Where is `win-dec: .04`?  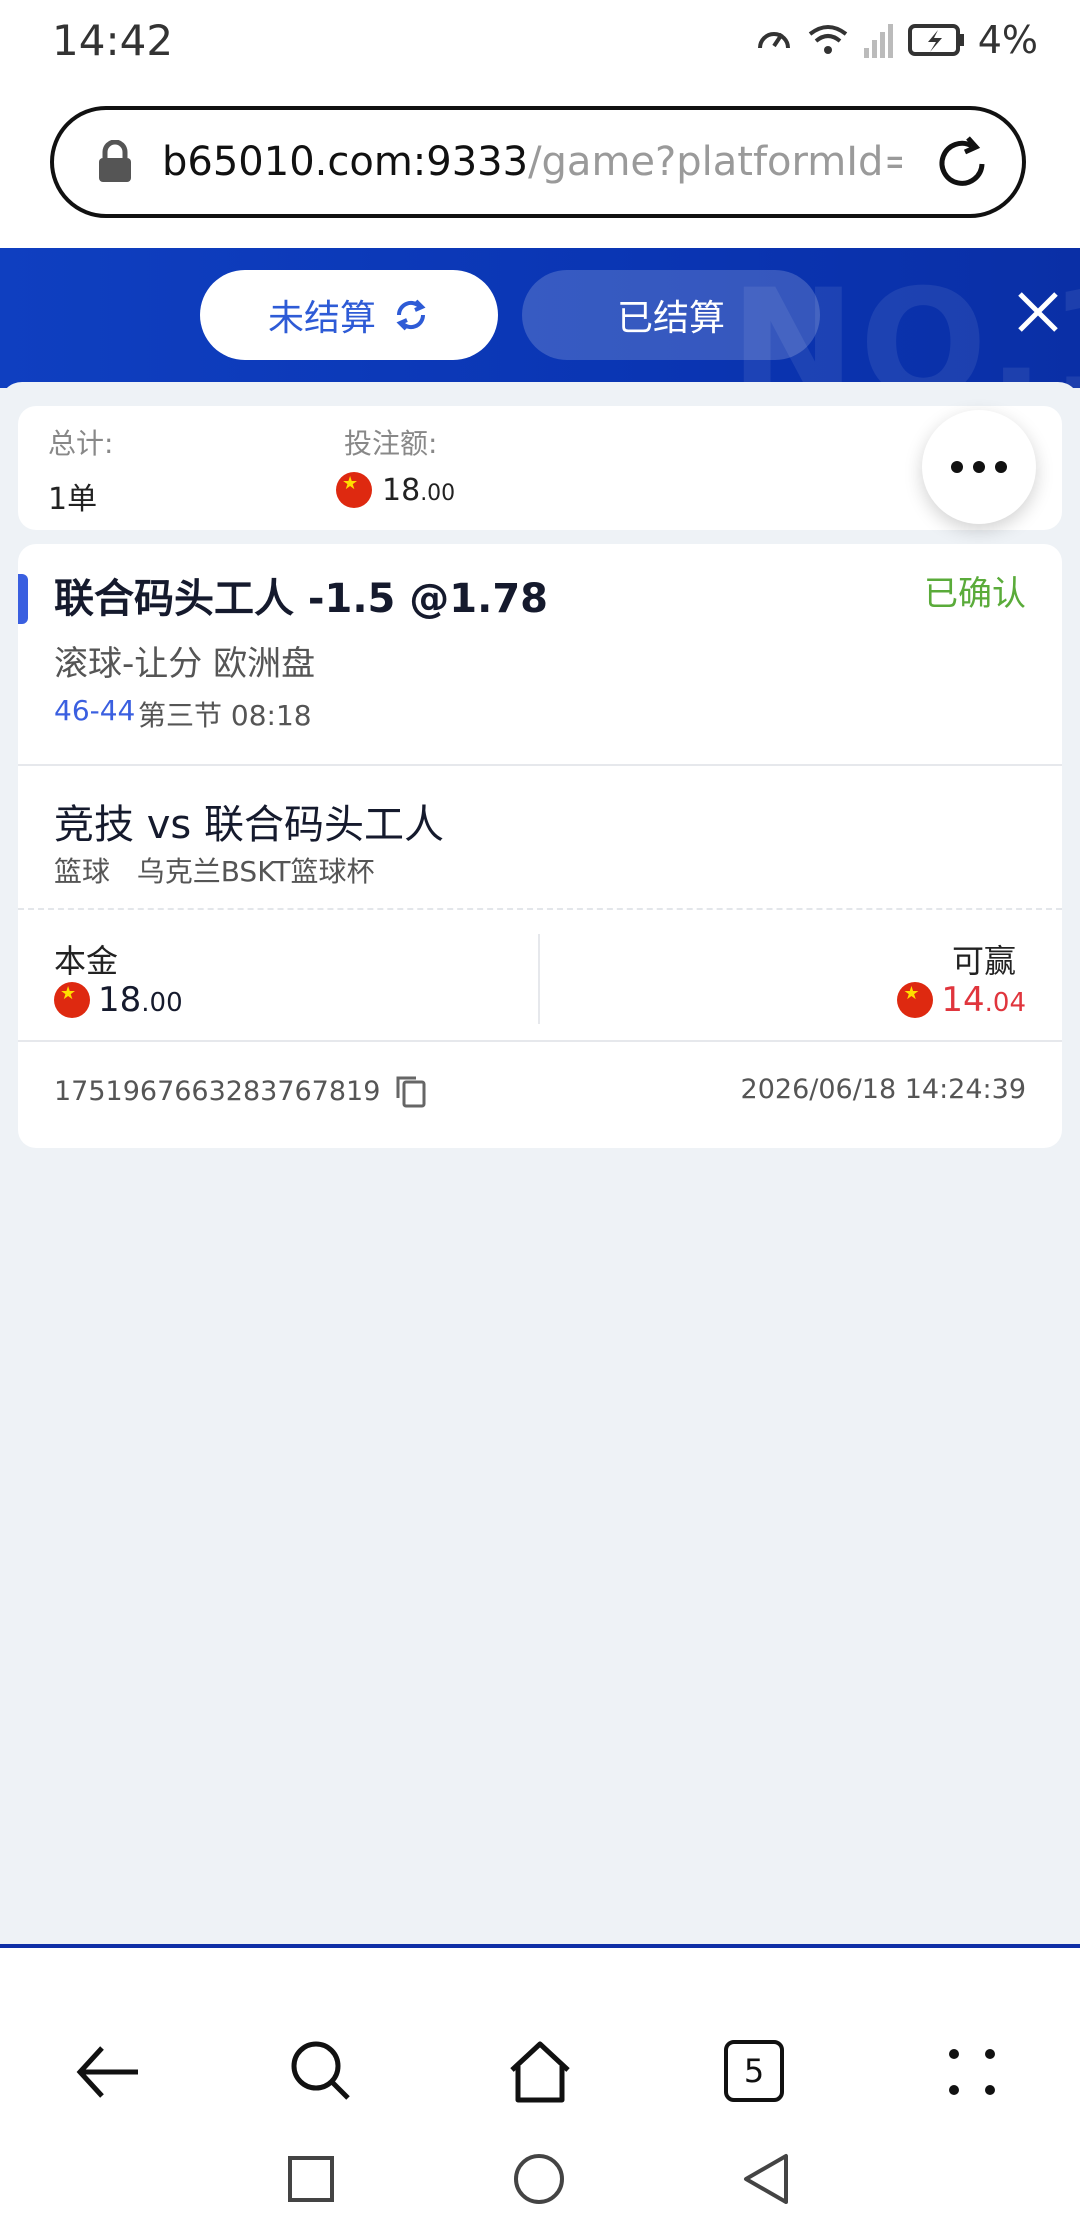
win-dec: .04 is located at coordinates (1005, 1003).